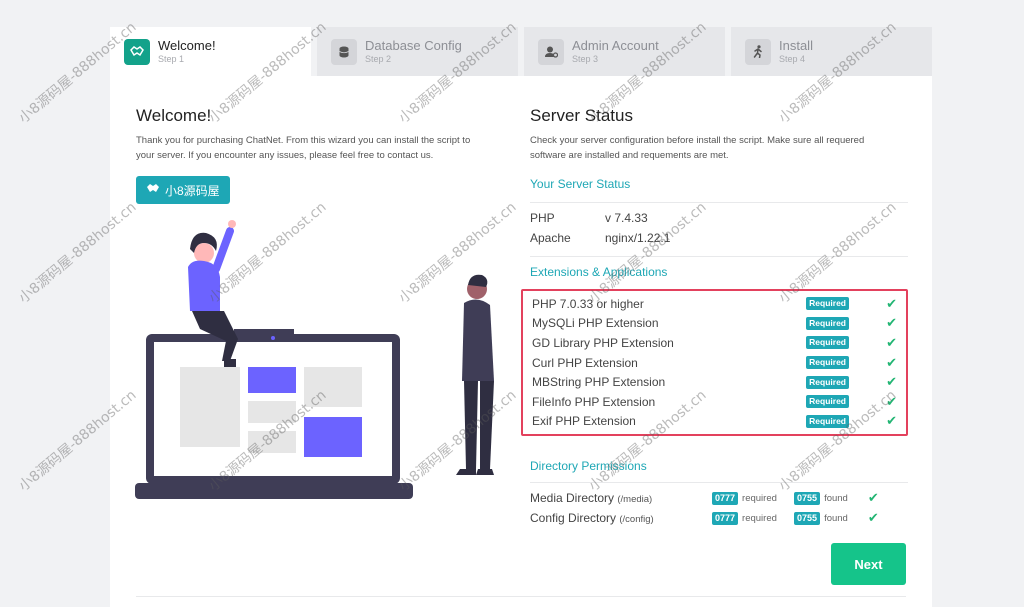 This screenshot has width=1024, height=607. I want to click on extensions-heading: Extensions & Applications, so click(599, 272).